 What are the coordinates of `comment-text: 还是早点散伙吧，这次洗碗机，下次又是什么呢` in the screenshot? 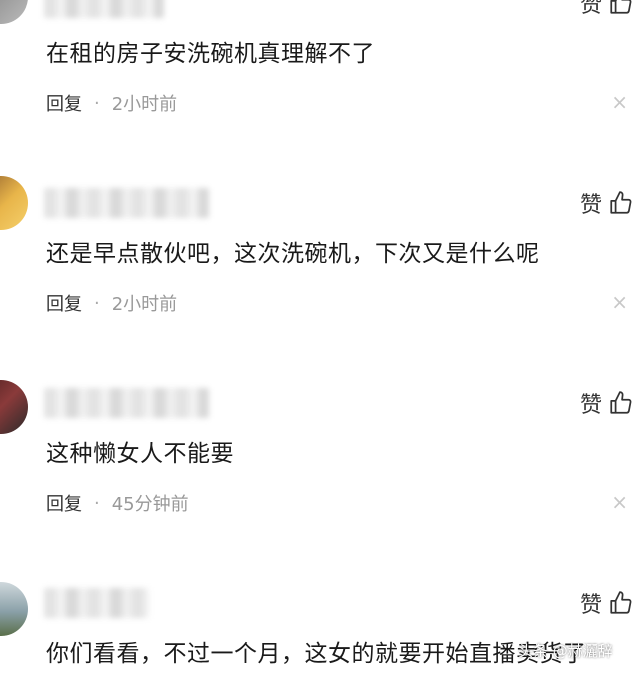 It's located at (293, 254).